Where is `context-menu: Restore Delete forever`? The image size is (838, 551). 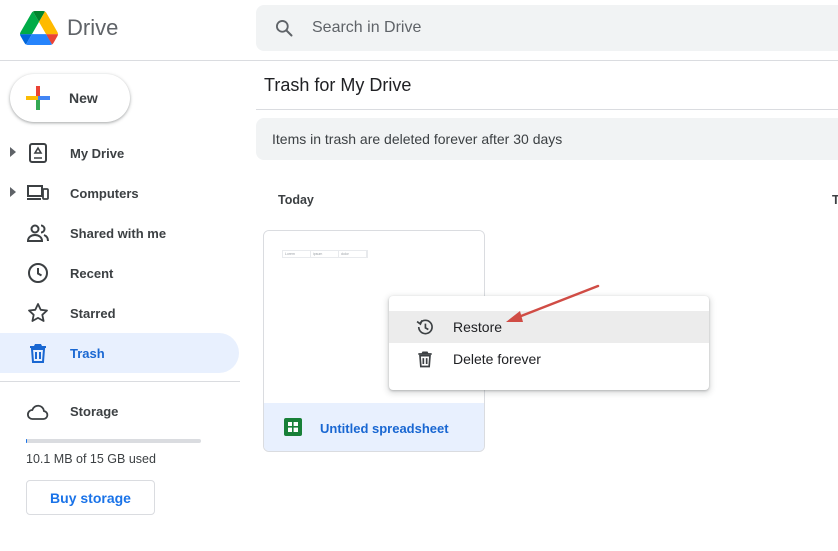
context-menu: Restore Delete forever is located at coordinates (549, 343).